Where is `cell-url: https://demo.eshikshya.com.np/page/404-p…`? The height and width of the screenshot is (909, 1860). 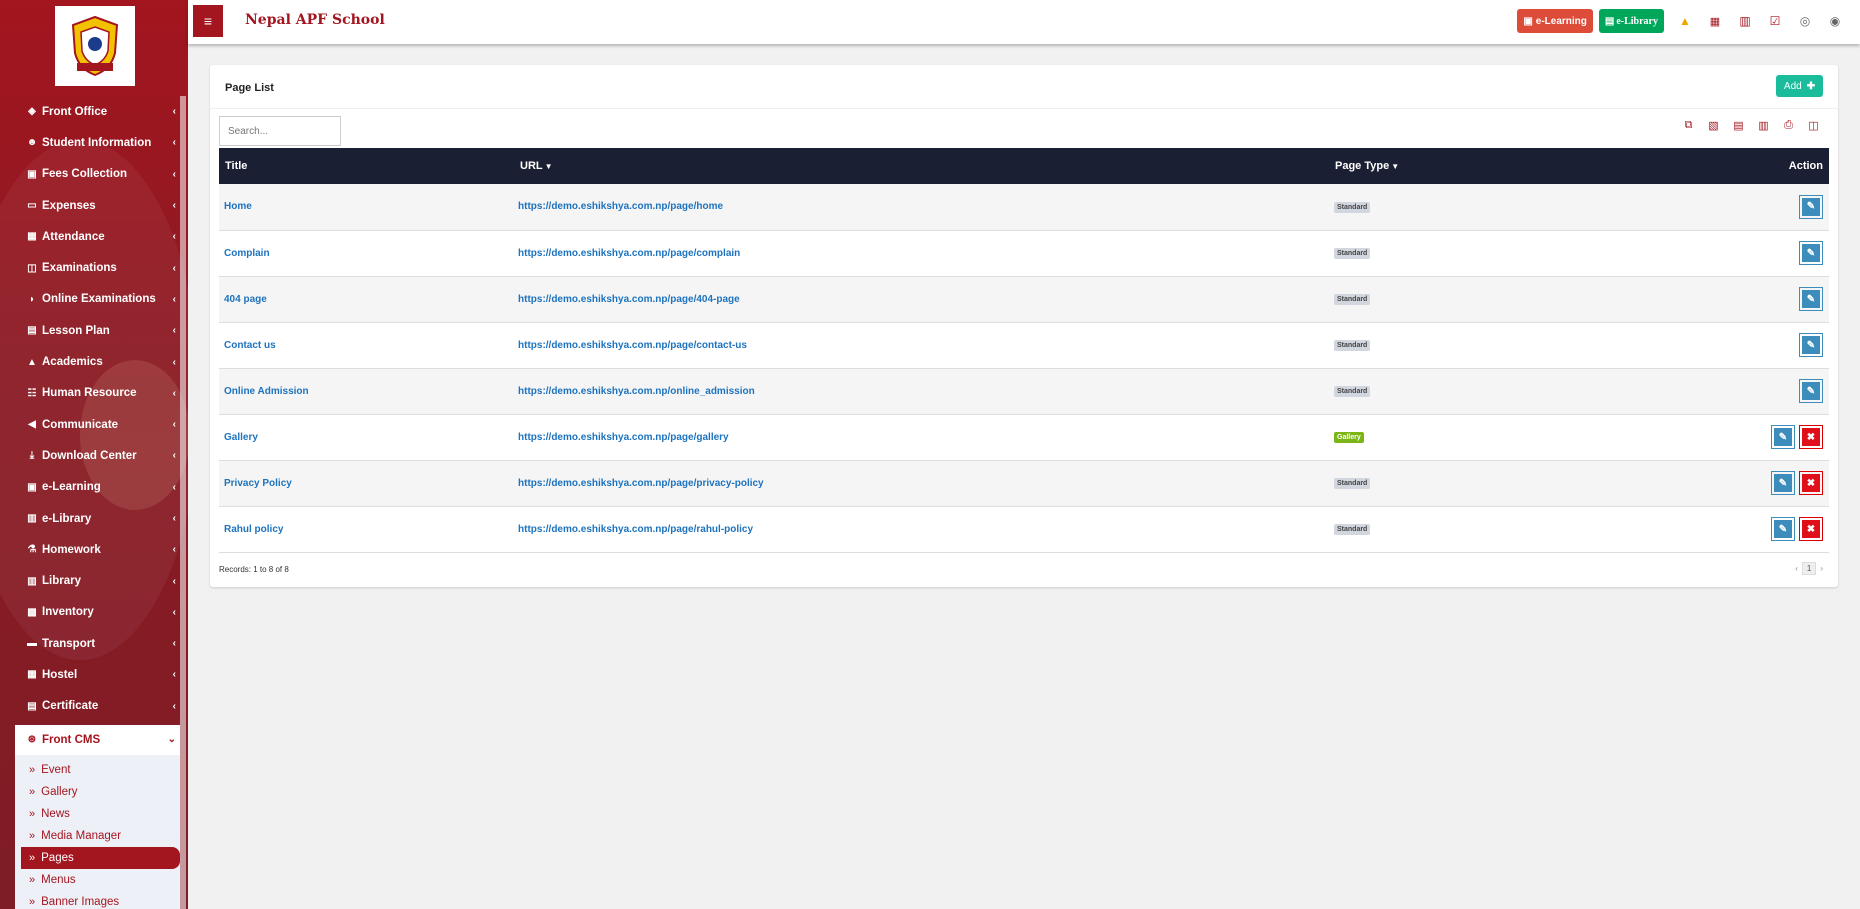 cell-url: https://demo.eshikshya.com.np/page/404-p… is located at coordinates (921, 299).